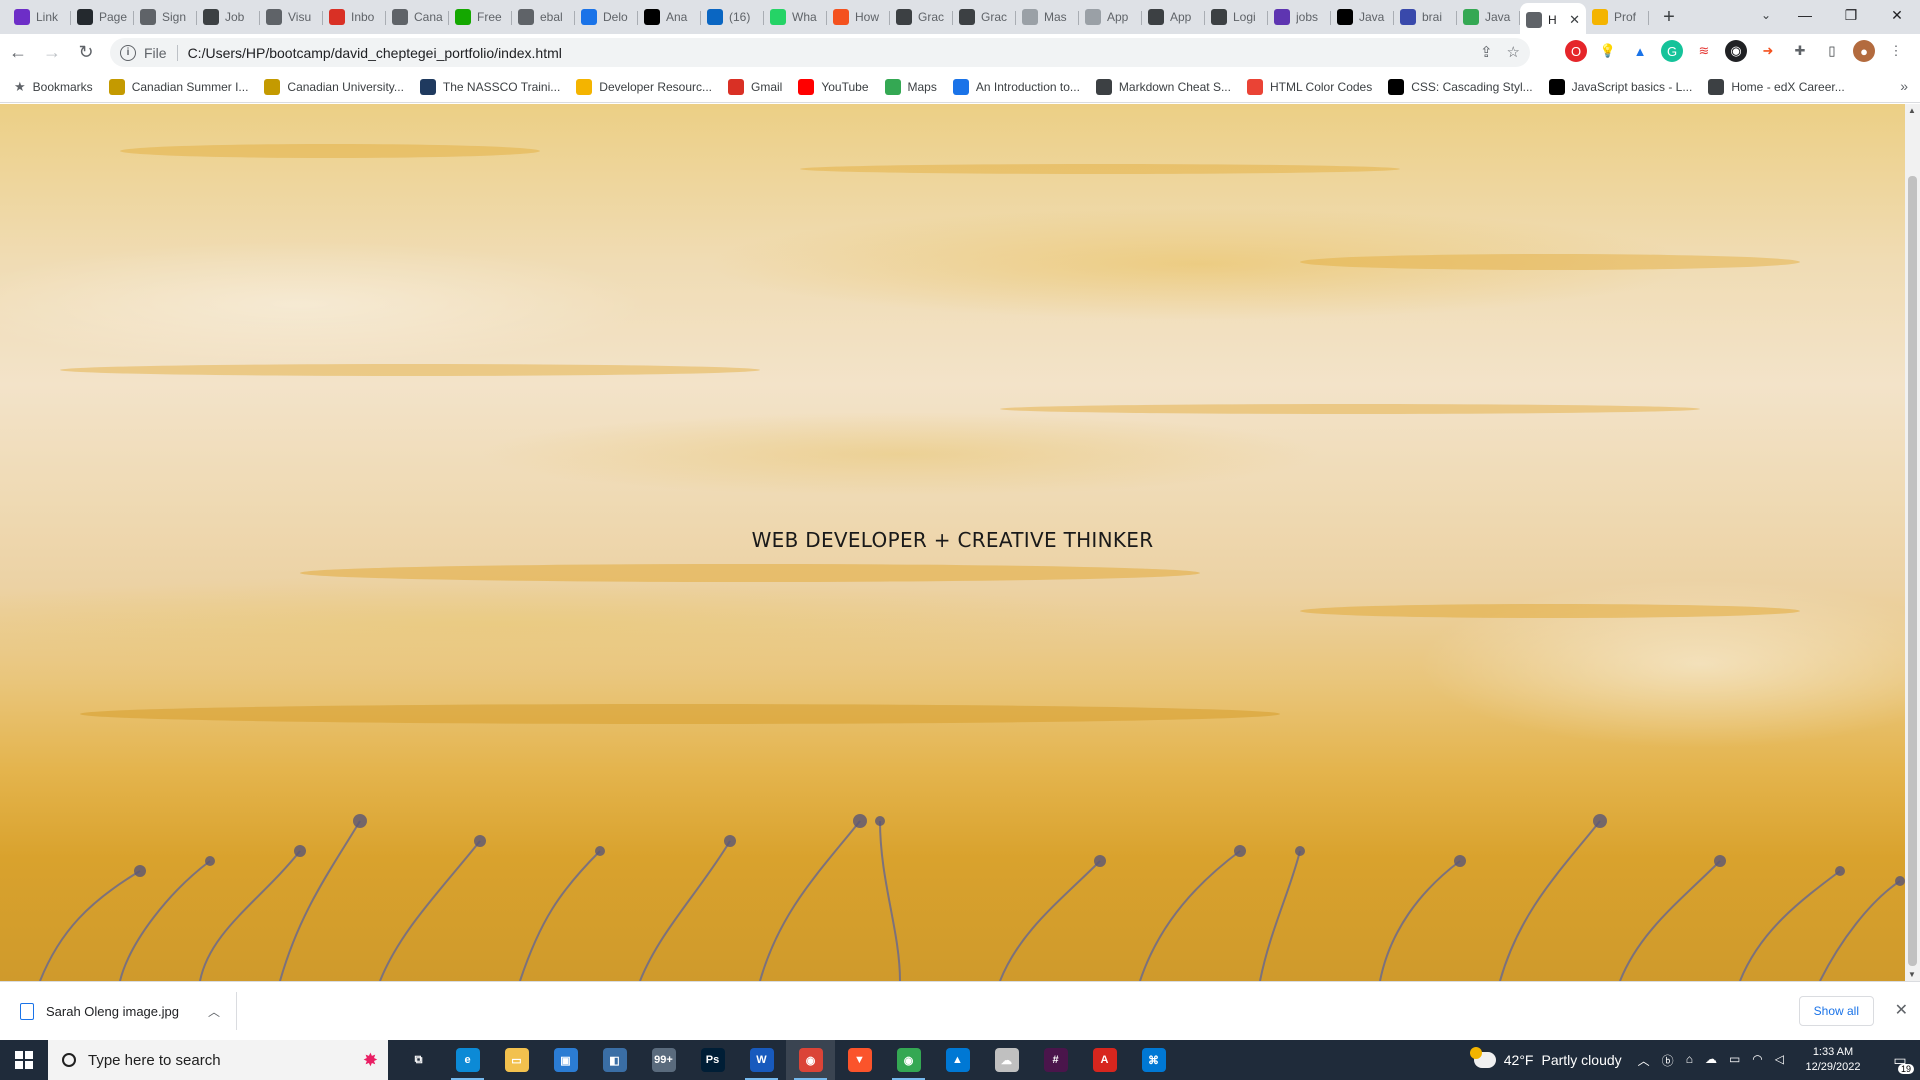 The image size is (1920, 1080). Describe the element at coordinates (1864, 51) in the screenshot. I see `profile-avatar: ●` at that location.